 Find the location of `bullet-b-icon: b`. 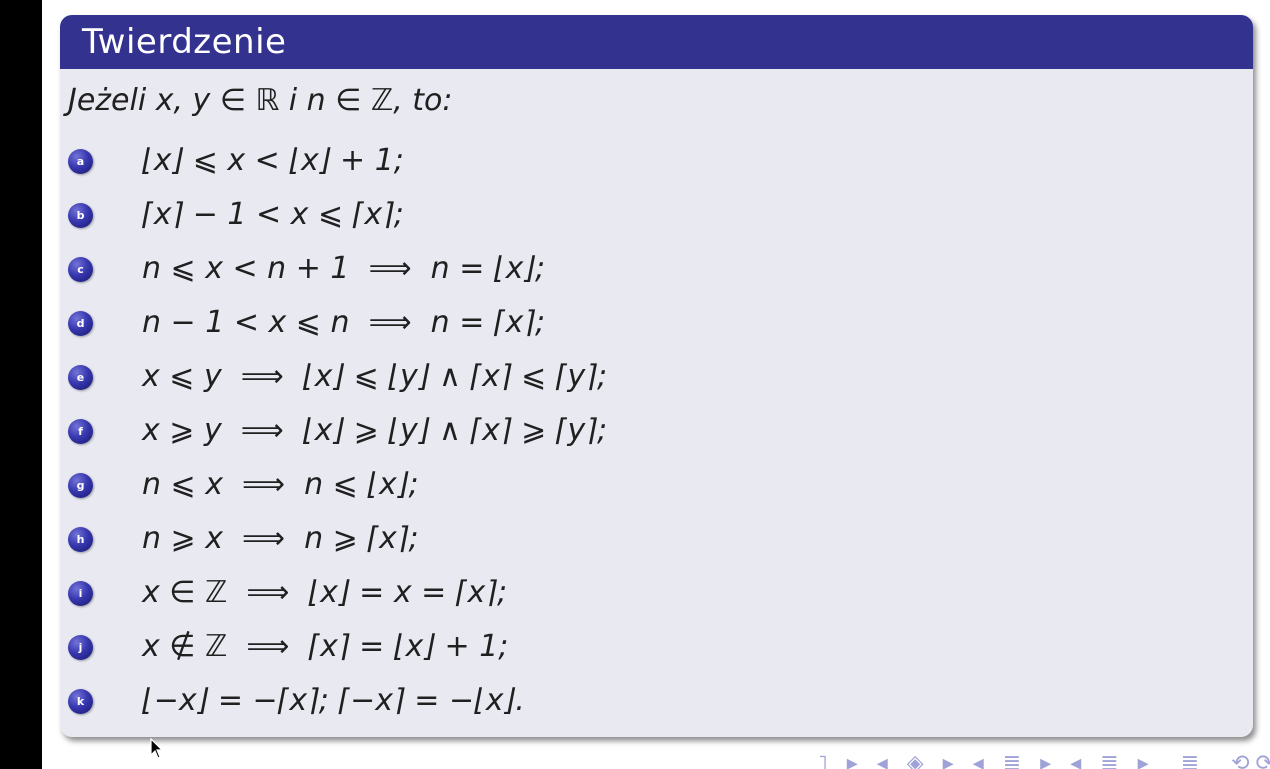

bullet-b-icon: b is located at coordinates (80, 215).